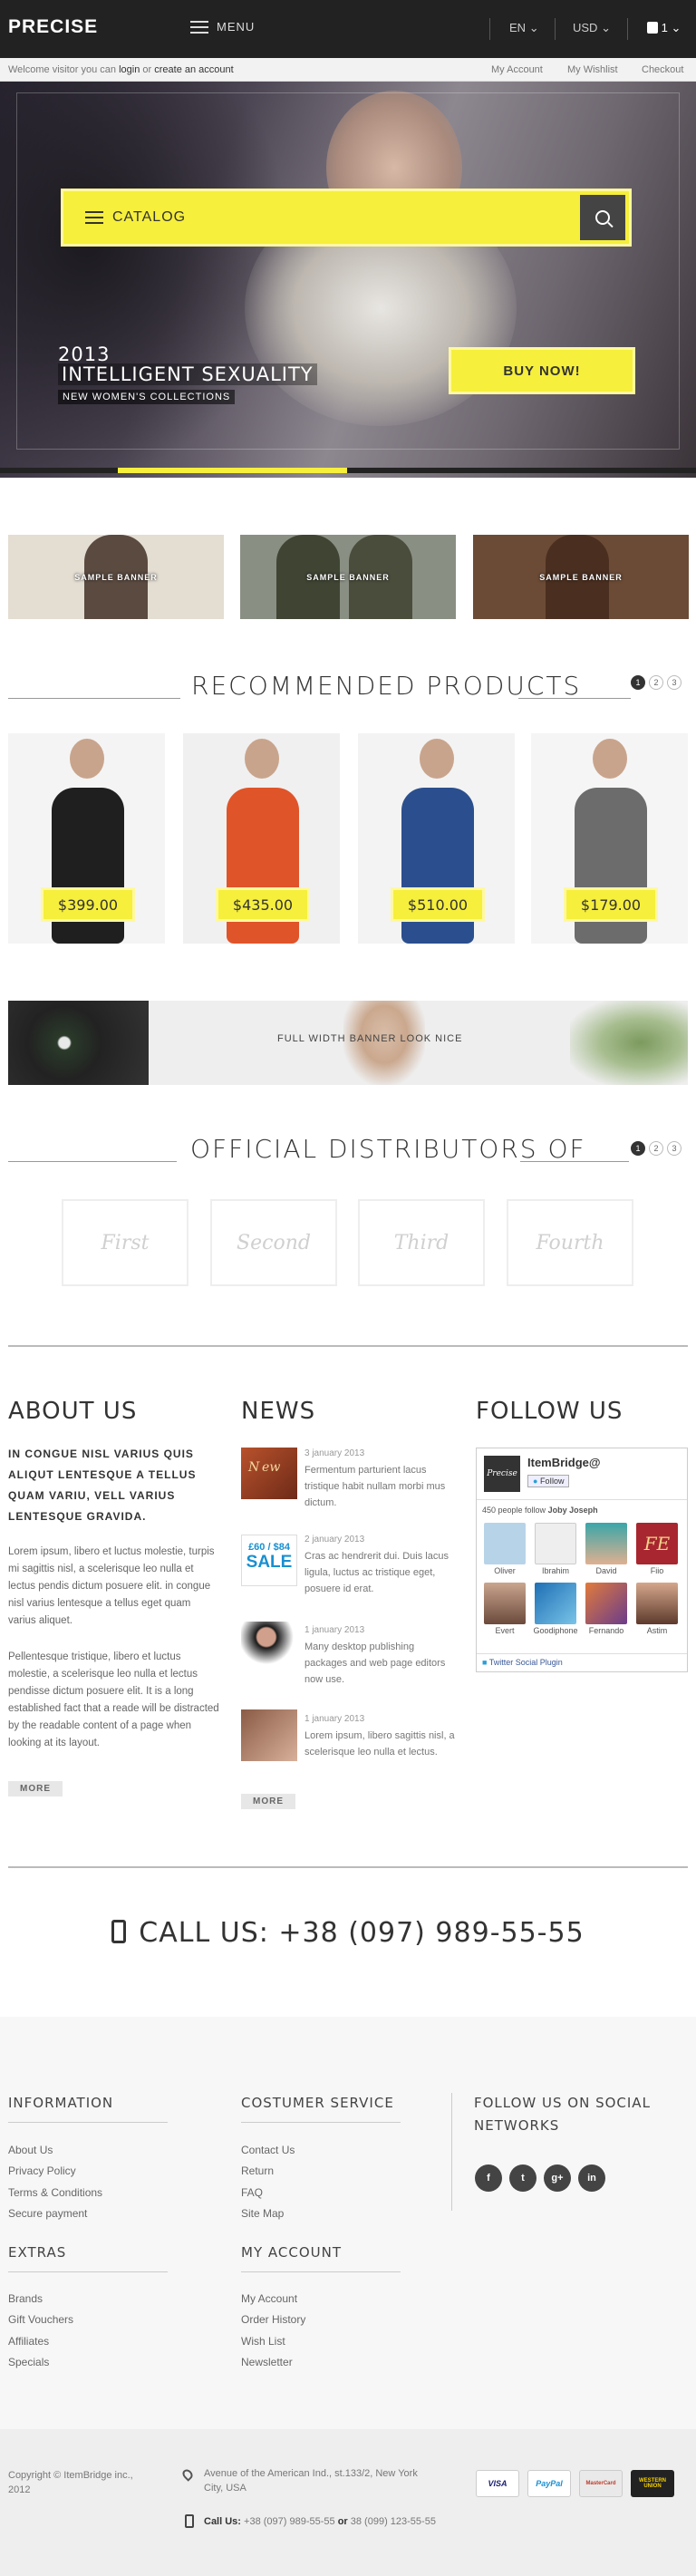 The width and height of the screenshot is (696, 2576). I want to click on cart-button: 1 ⌄, so click(664, 28).